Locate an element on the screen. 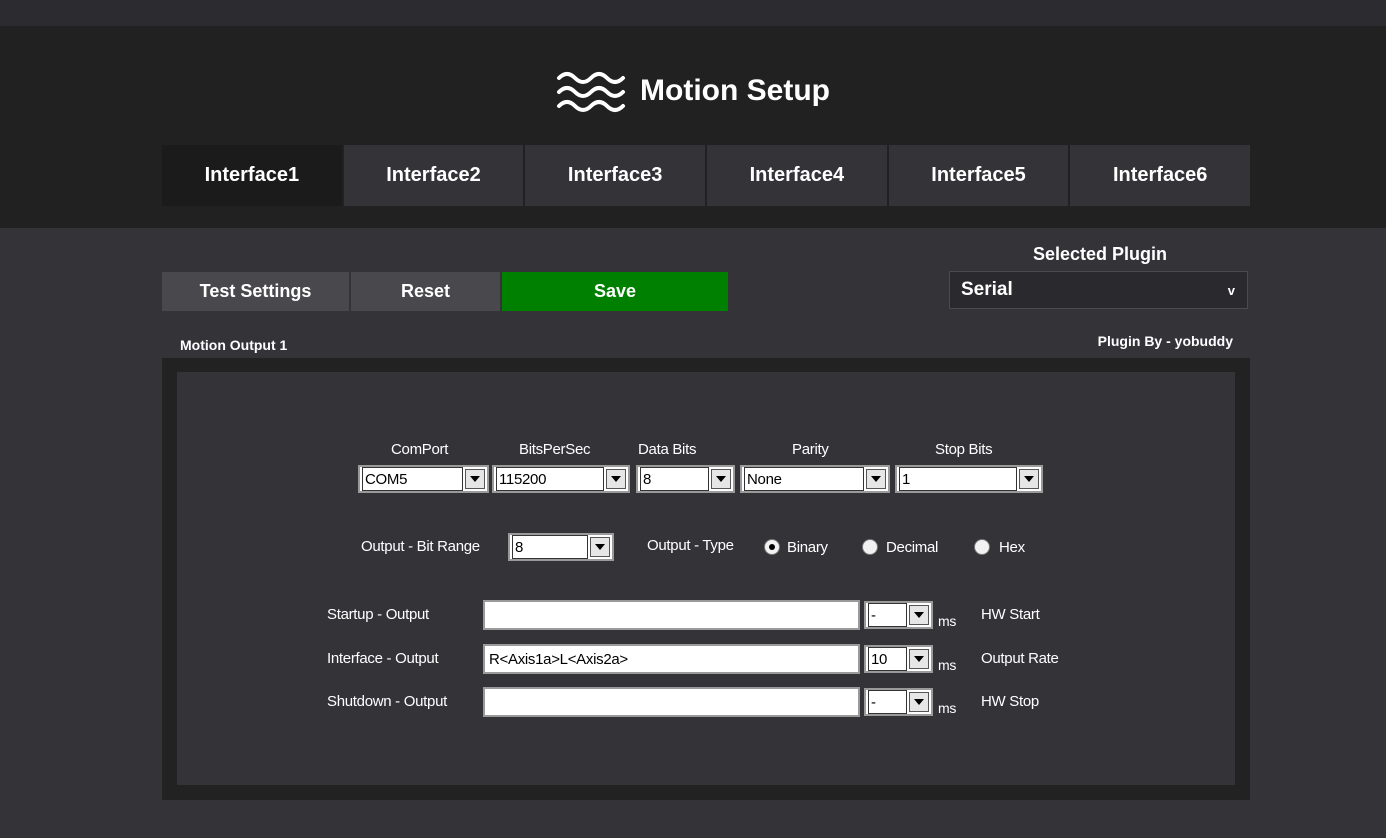 This screenshot has height=838, width=1386. output-rate-value: 10 is located at coordinates (887, 659).